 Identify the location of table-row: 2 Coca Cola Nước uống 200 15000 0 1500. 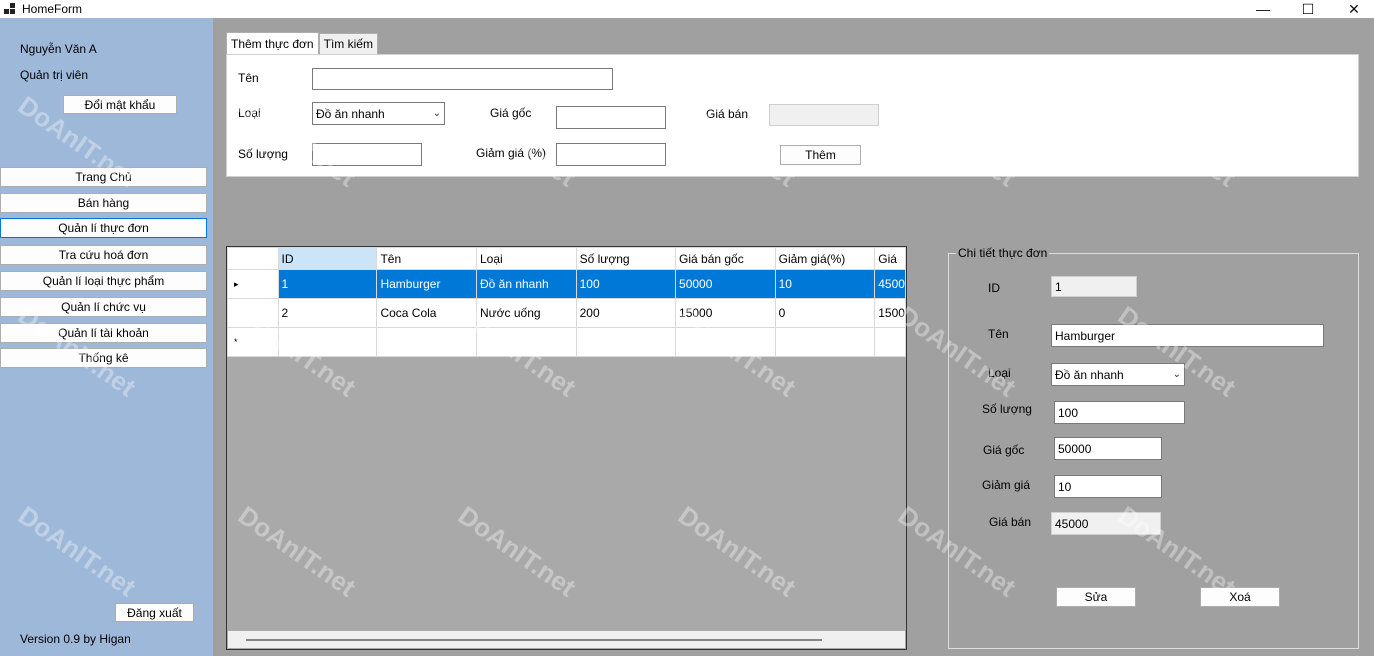
(566, 313).